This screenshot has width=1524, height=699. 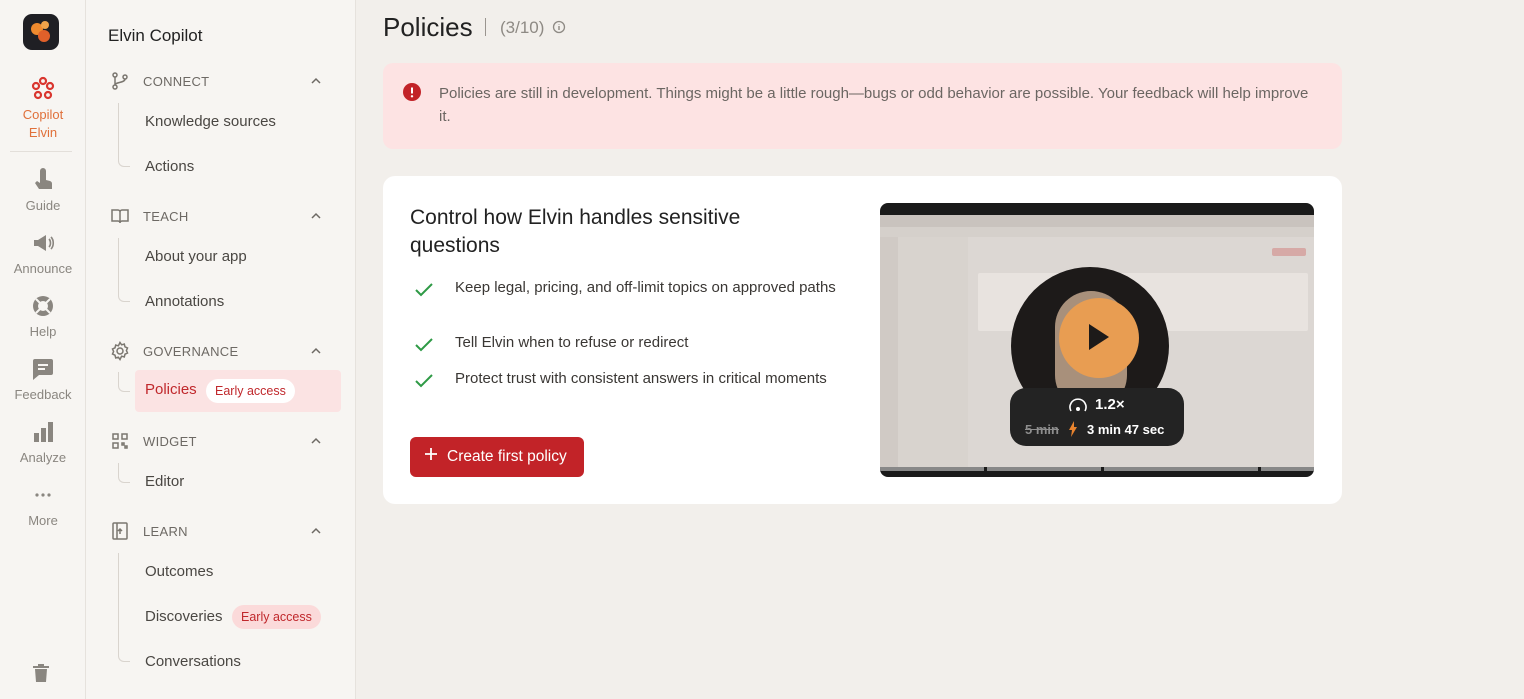 I want to click on feature-text: Tell Elvin when to refuse or redirect, so click(x=572, y=342).